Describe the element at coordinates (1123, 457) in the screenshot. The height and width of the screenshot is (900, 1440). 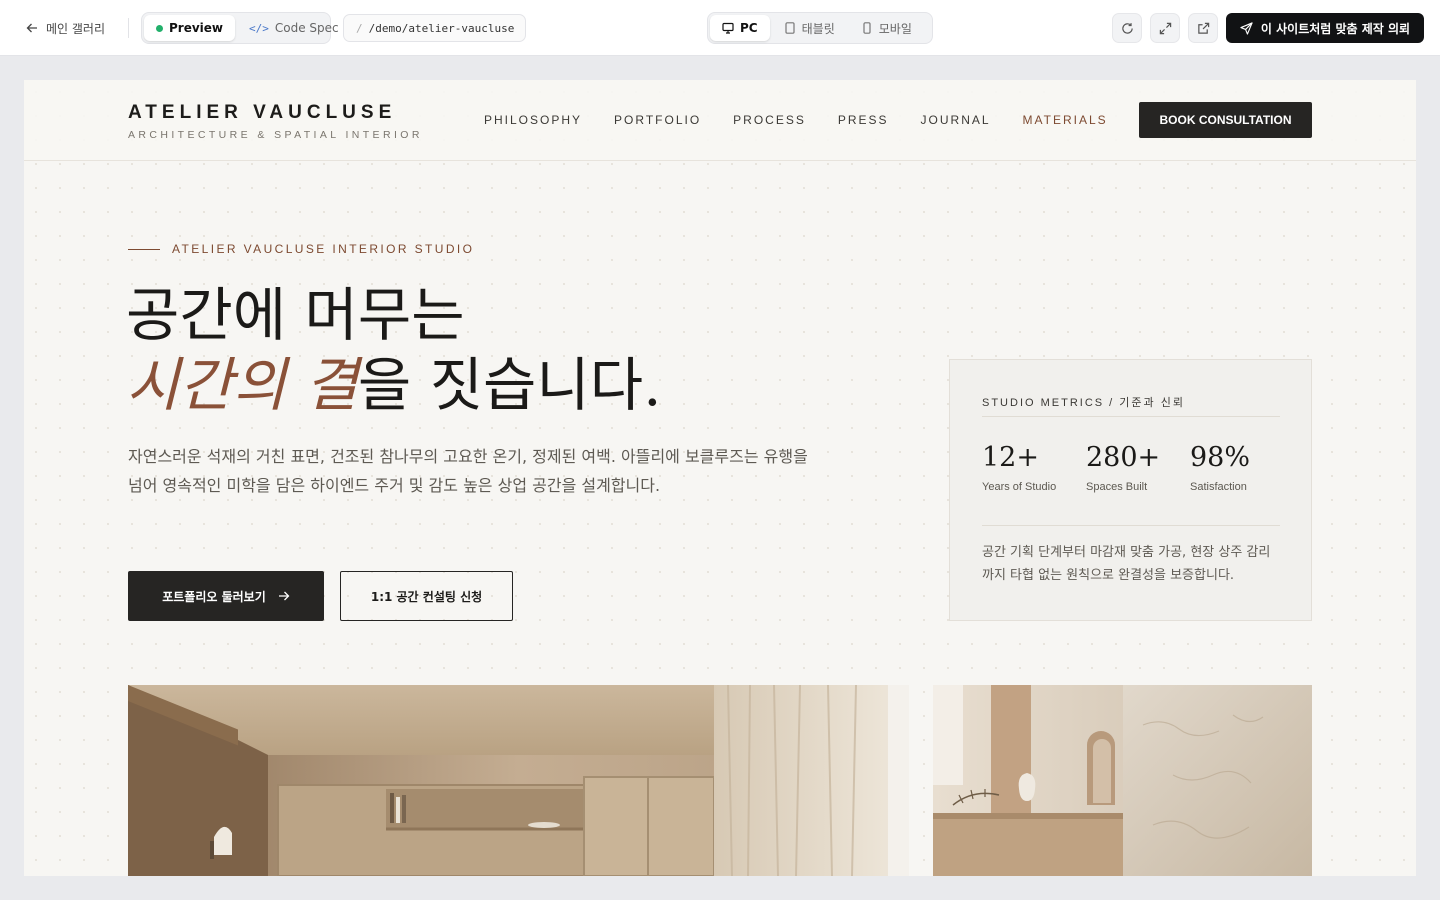
I see `metric-value: 280+` at that location.